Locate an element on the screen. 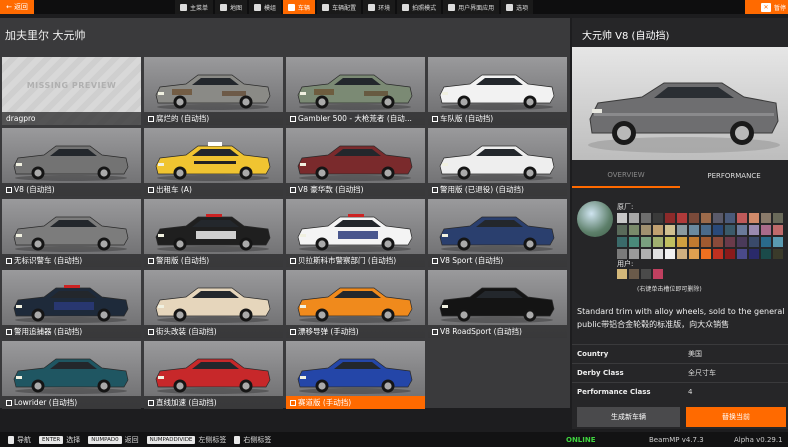  vehicle-config-card: 贝拉斯科市警察部门 (自动挡) is located at coordinates (355, 233).